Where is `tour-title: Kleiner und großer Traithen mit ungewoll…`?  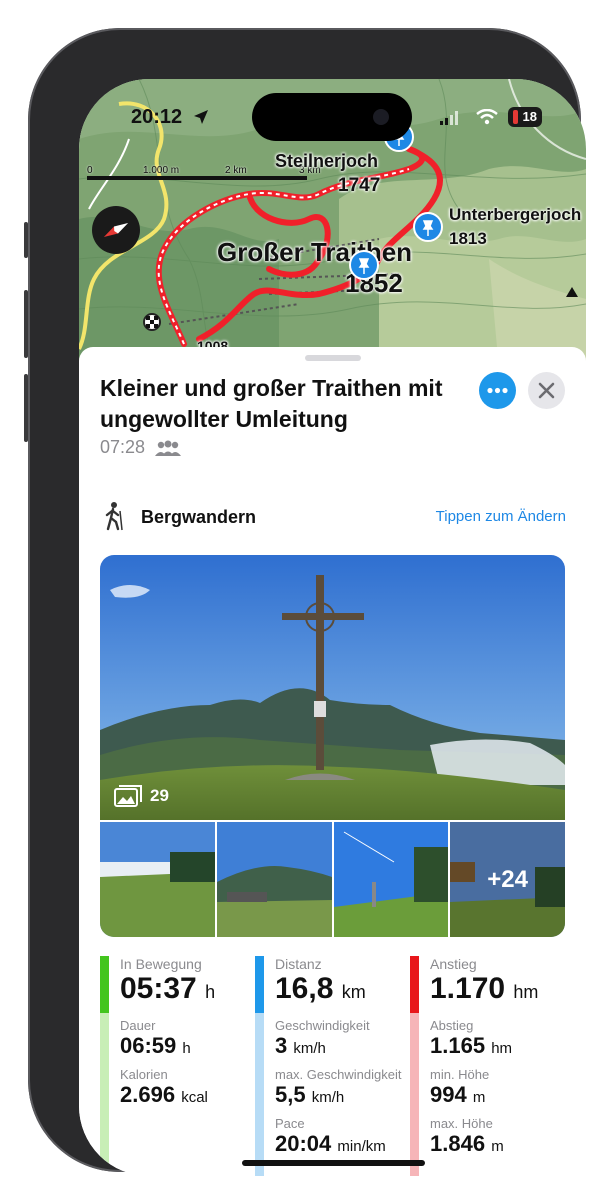 tour-title: Kleiner und großer Traithen mit ungewoll… is located at coordinates (271, 403).